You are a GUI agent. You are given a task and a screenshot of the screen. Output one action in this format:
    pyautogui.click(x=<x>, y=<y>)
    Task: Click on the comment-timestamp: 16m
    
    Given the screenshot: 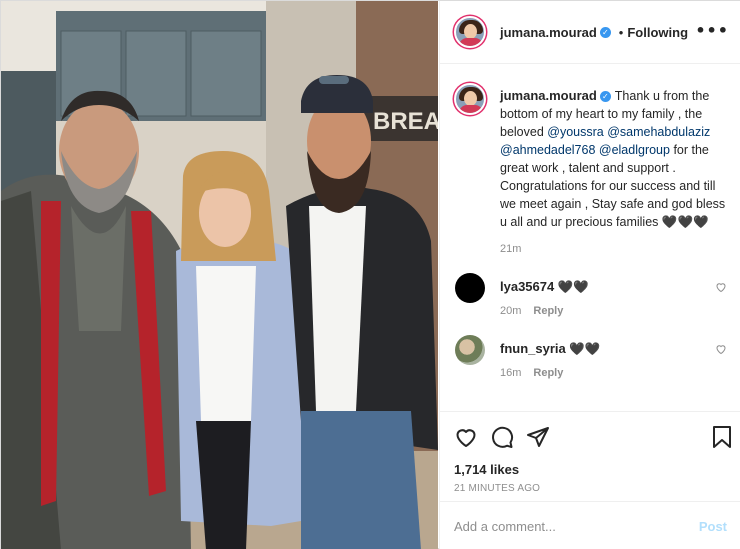 What is the action you would take?
    pyautogui.click(x=511, y=373)
    